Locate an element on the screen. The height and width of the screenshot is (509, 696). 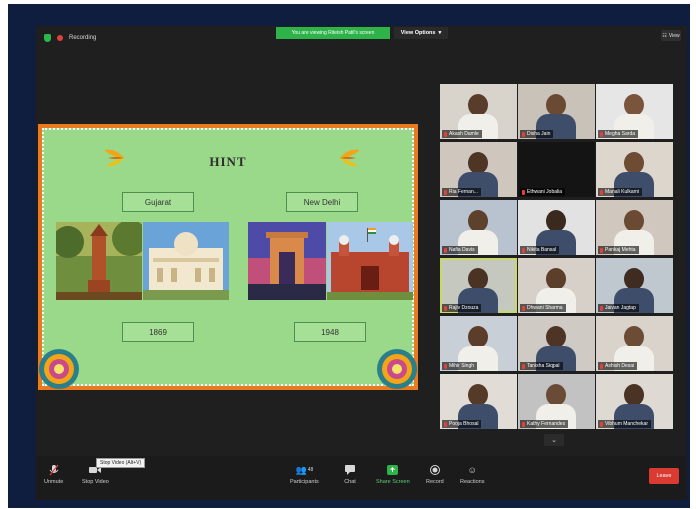
share-screen-label: Share Screen is located at coordinates (393, 482).